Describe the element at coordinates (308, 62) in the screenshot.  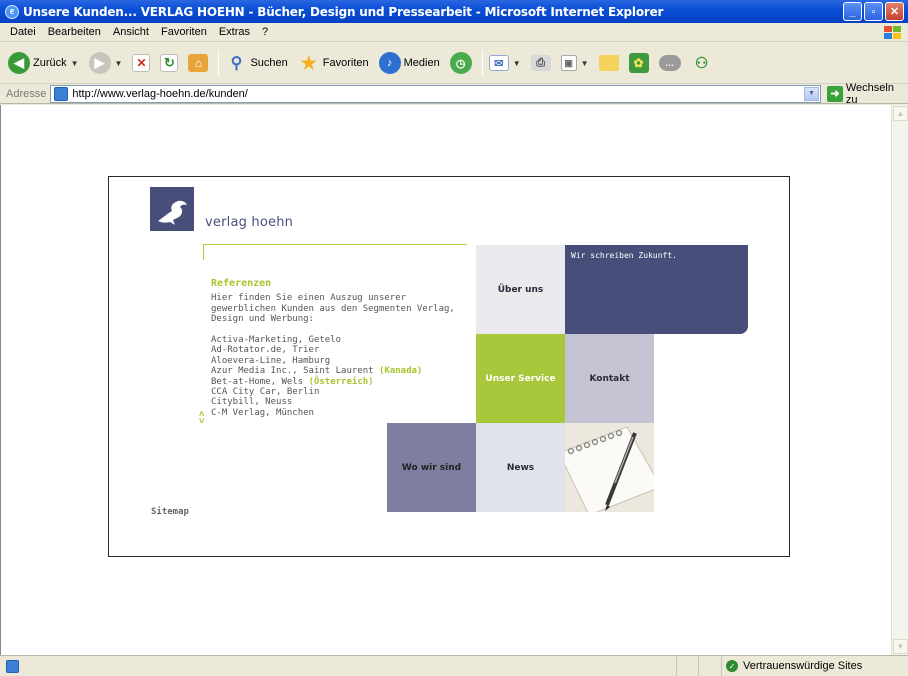
I see `star-icon: ★` at that location.